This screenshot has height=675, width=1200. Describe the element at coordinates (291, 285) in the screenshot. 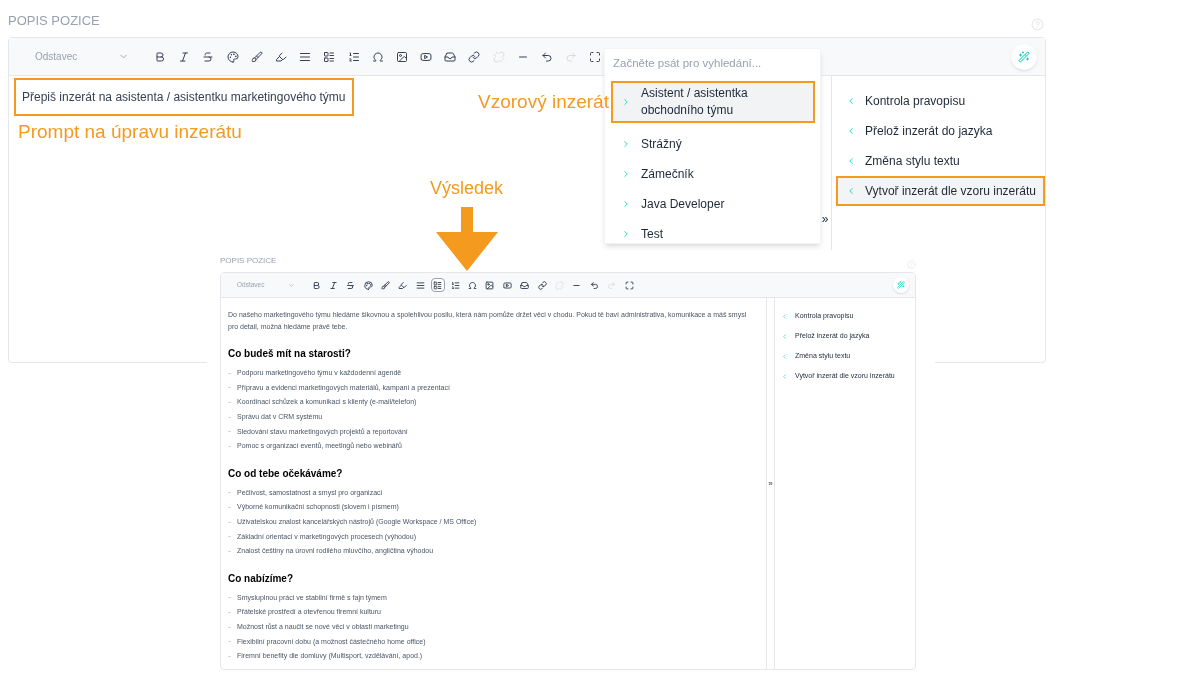

I see `chevron-down-icon` at that location.